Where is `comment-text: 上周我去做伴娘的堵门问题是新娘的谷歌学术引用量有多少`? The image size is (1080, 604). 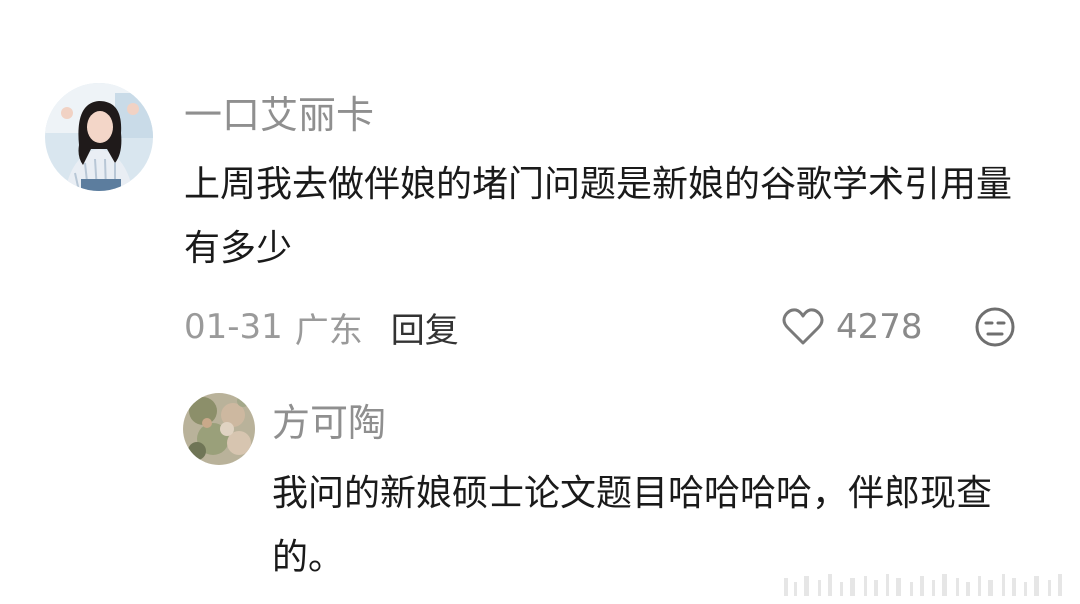
comment-text: 上周我去做伴娘的堵门问题是新娘的谷歌学术引用量有多少 is located at coordinates (598, 216).